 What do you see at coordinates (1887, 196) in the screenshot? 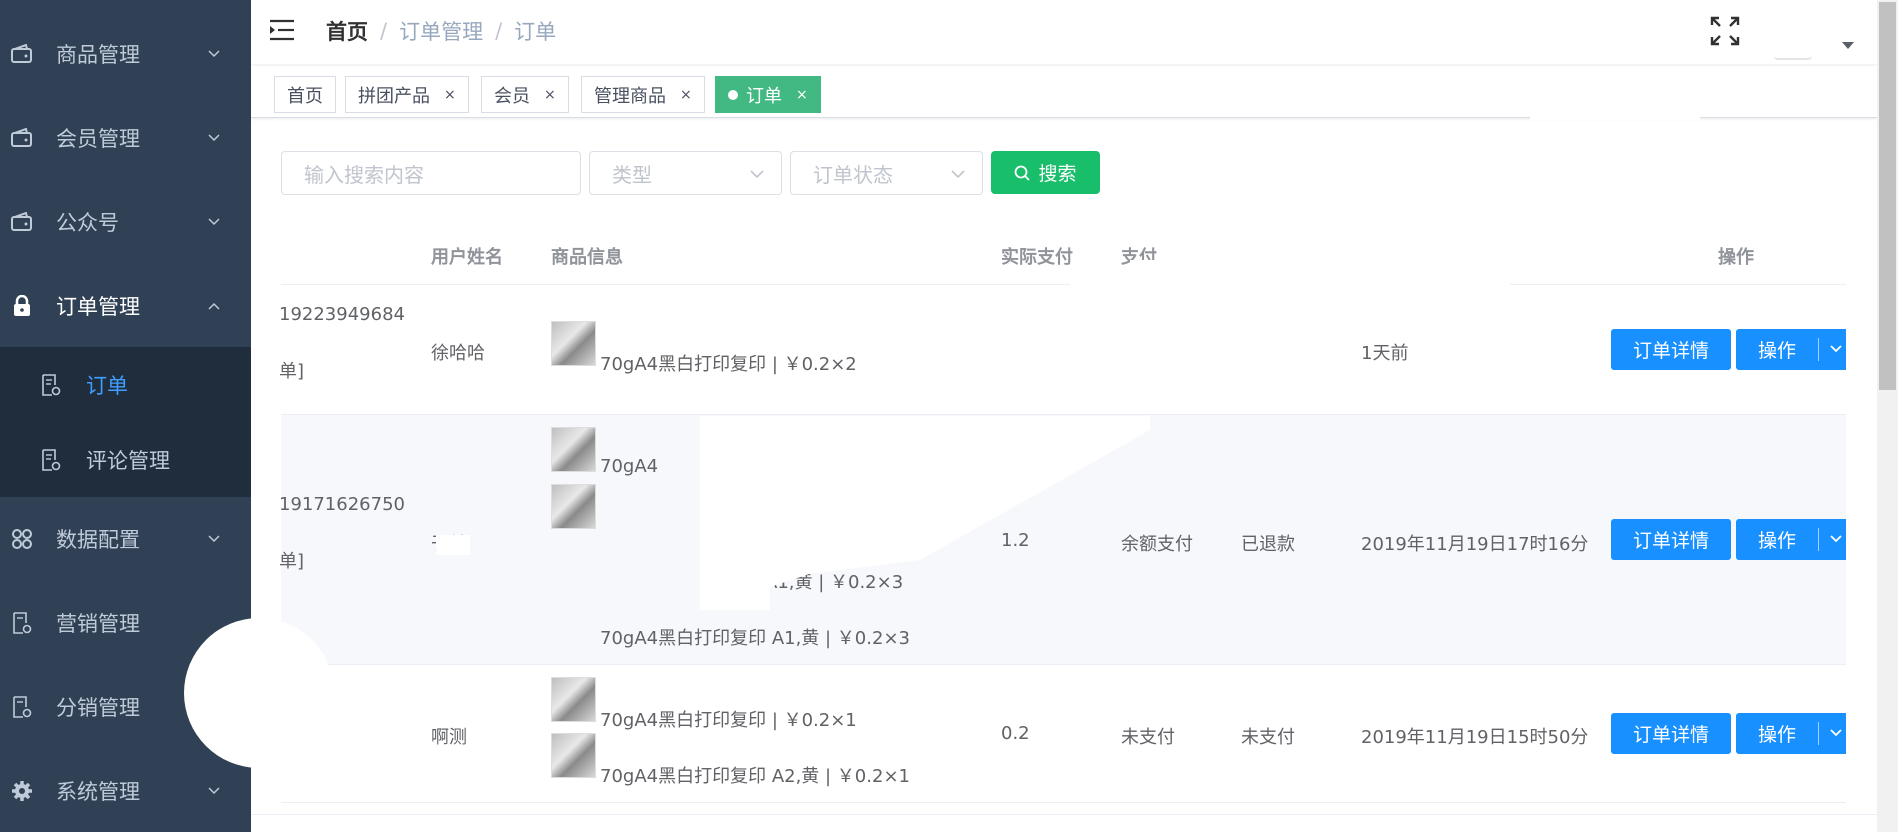
I see `scrollbar-thumb` at bounding box center [1887, 196].